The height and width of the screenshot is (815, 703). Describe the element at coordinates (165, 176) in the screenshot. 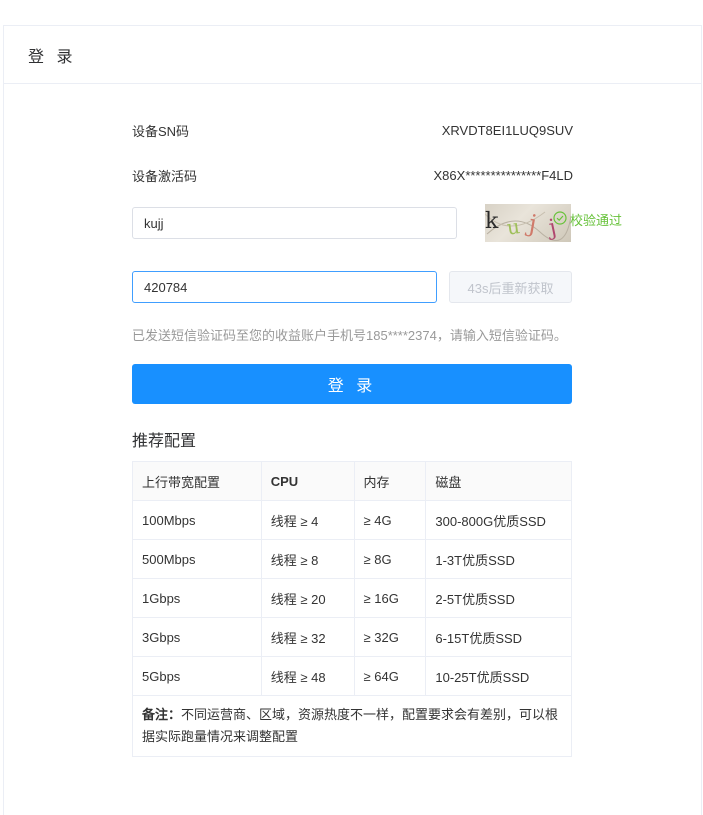

I see `activation-label: 设备激活码` at that location.